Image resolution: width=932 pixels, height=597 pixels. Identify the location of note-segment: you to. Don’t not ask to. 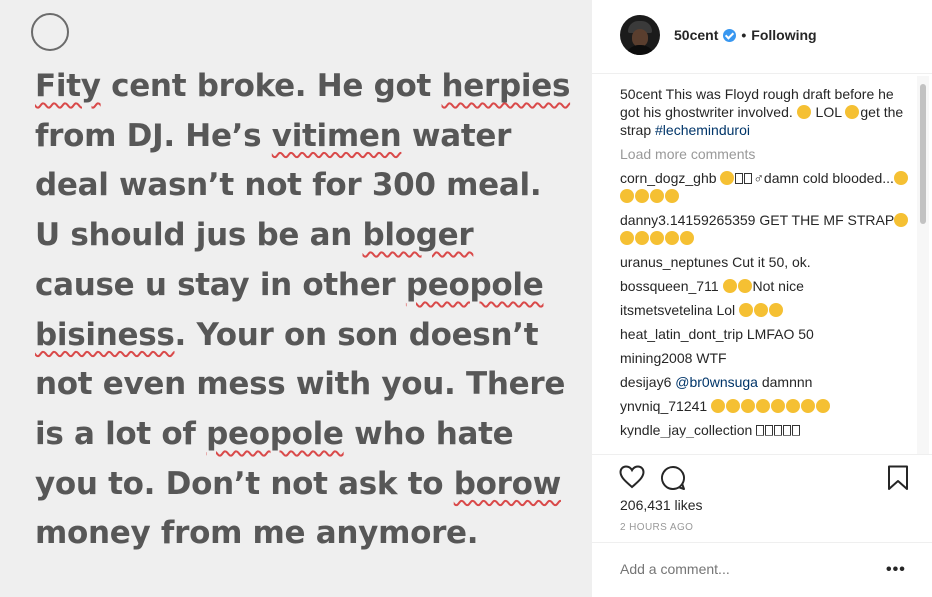
(244, 483).